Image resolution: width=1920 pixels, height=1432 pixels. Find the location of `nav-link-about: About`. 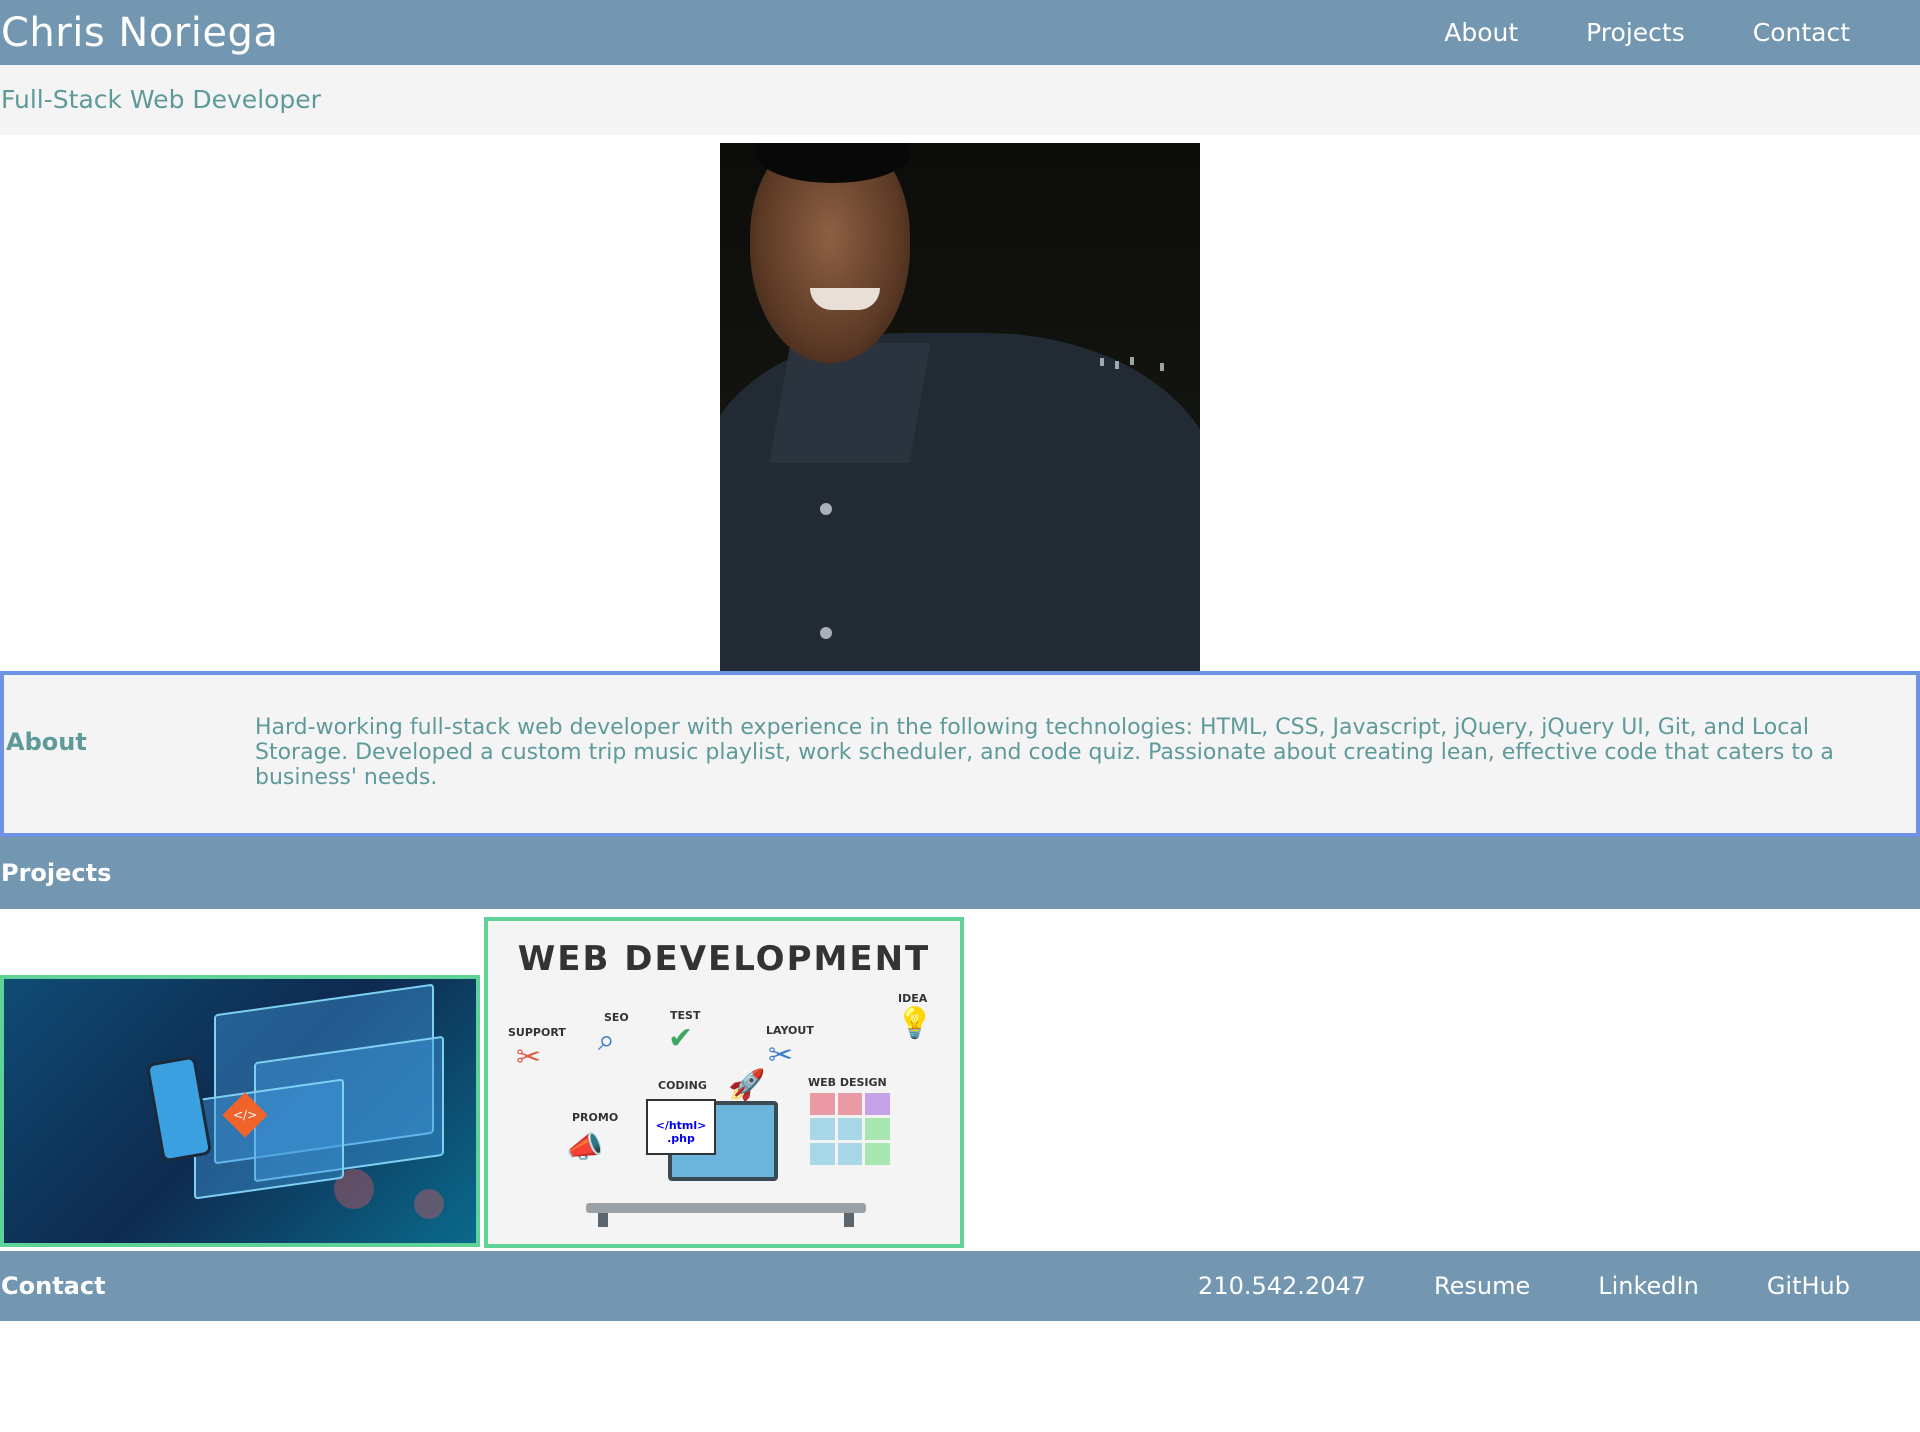

nav-link-about: About is located at coordinates (1481, 32).